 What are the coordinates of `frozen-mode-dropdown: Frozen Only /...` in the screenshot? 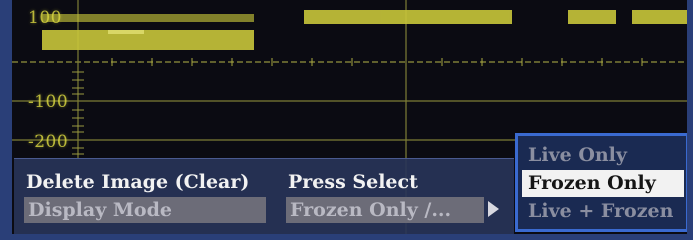 It's located at (385, 210).